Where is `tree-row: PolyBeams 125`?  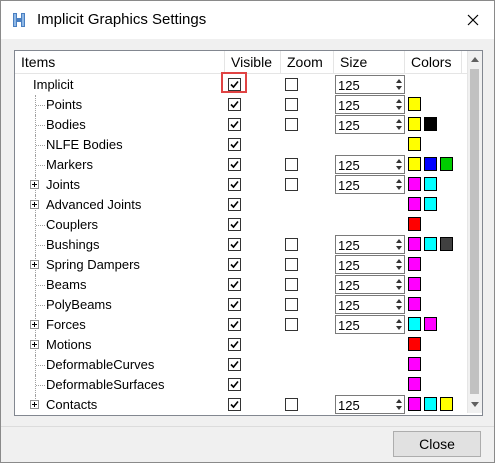
tree-row: PolyBeams 125 is located at coordinates (241, 305).